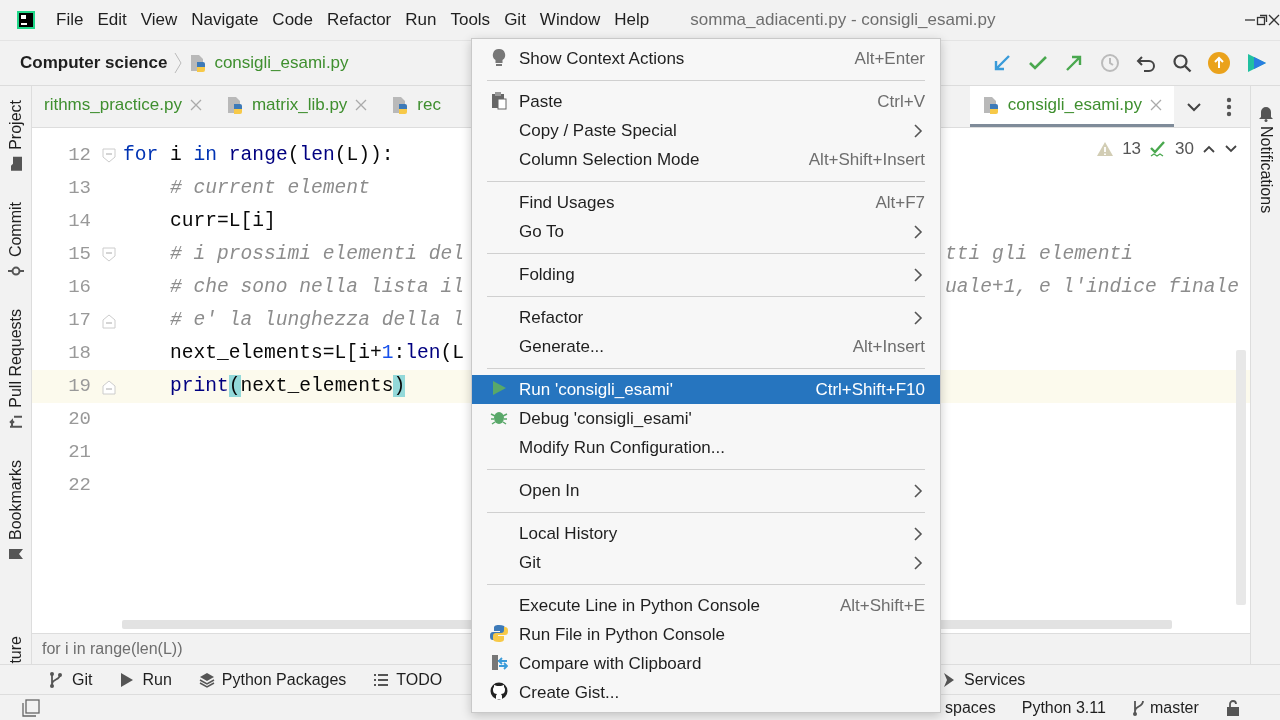  Describe the element at coordinates (499, 662) in the screenshot. I see `compare-icon` at that location.